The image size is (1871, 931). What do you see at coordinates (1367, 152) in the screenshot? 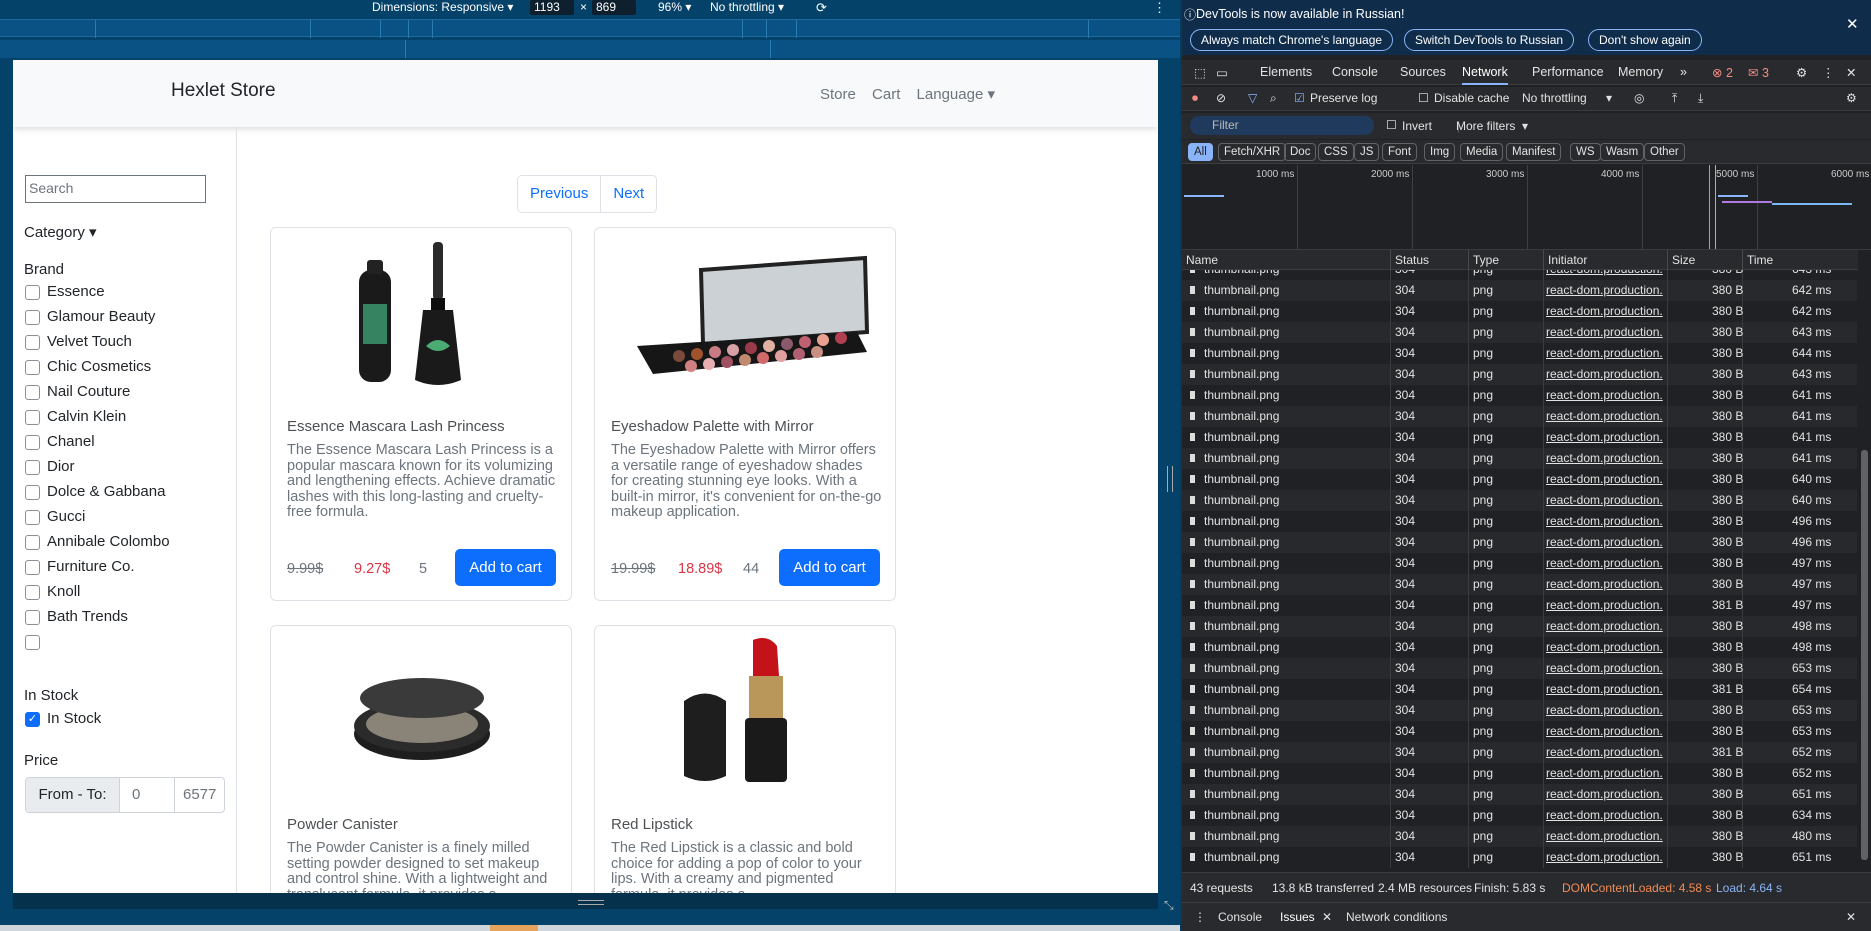
I see `type-filter-js: JS` at bounding box center [1367, 152].